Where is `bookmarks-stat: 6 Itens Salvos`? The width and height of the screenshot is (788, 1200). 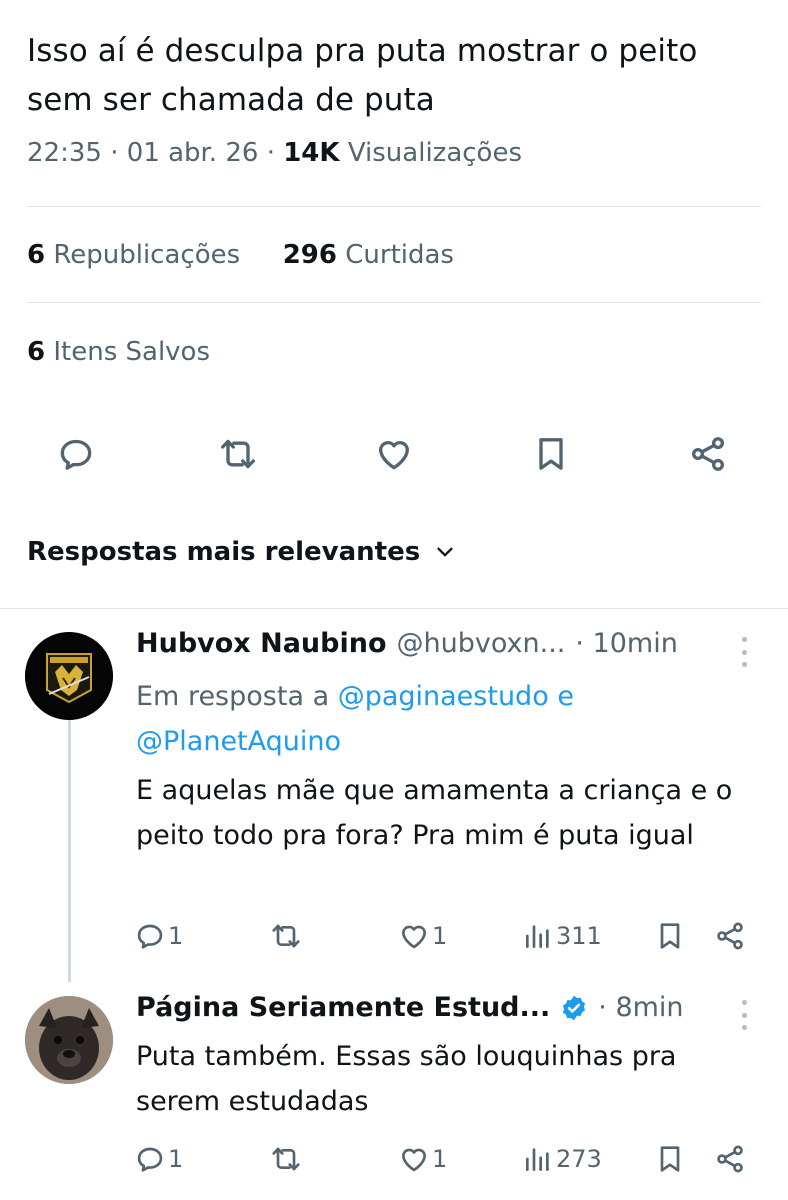 bookmarks-stat: 6 Itens Salvos is located at coordinates (118, 352).